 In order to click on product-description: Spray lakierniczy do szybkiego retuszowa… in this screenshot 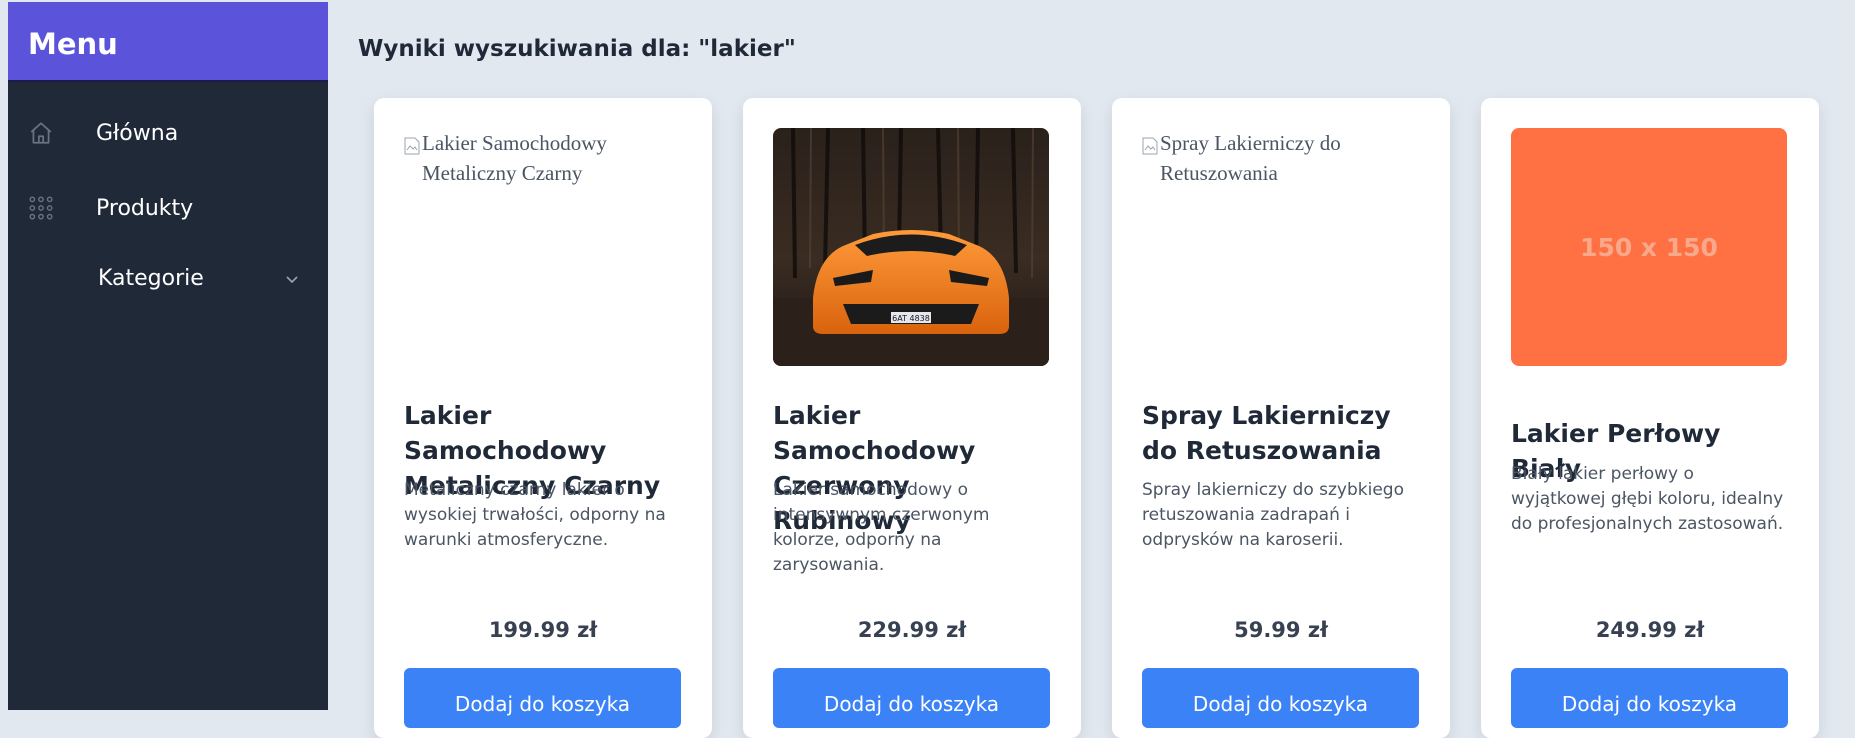, I will do `click(1273, 515)`.